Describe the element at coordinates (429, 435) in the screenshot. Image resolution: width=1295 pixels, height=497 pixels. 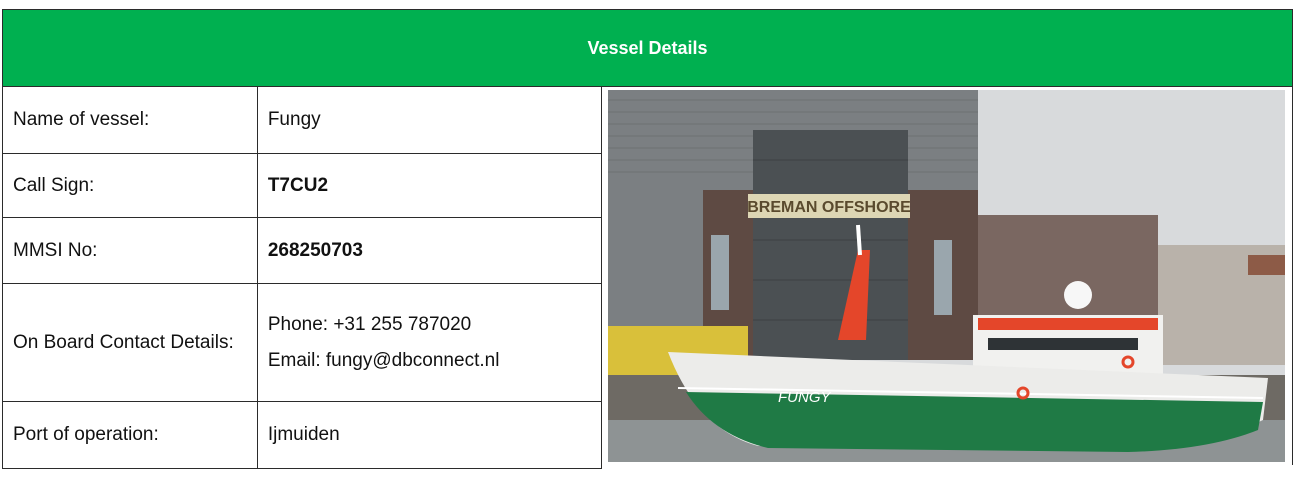
I see `port-value: Ijmuiden` at that location.